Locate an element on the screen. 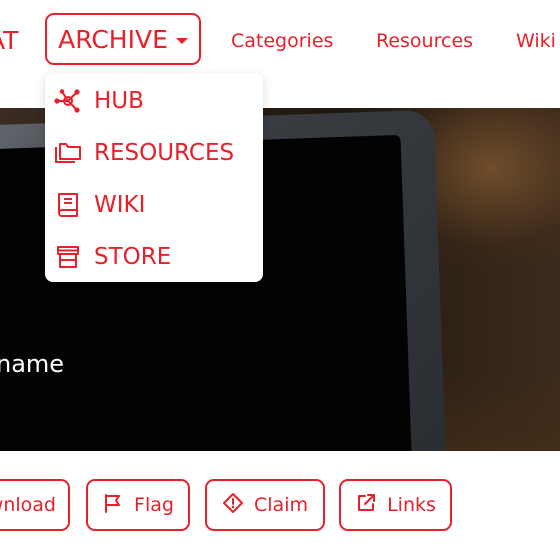 The image size is (560, 560). dropdown-item-wiki: WIKI is located at coordinates (154, 205).